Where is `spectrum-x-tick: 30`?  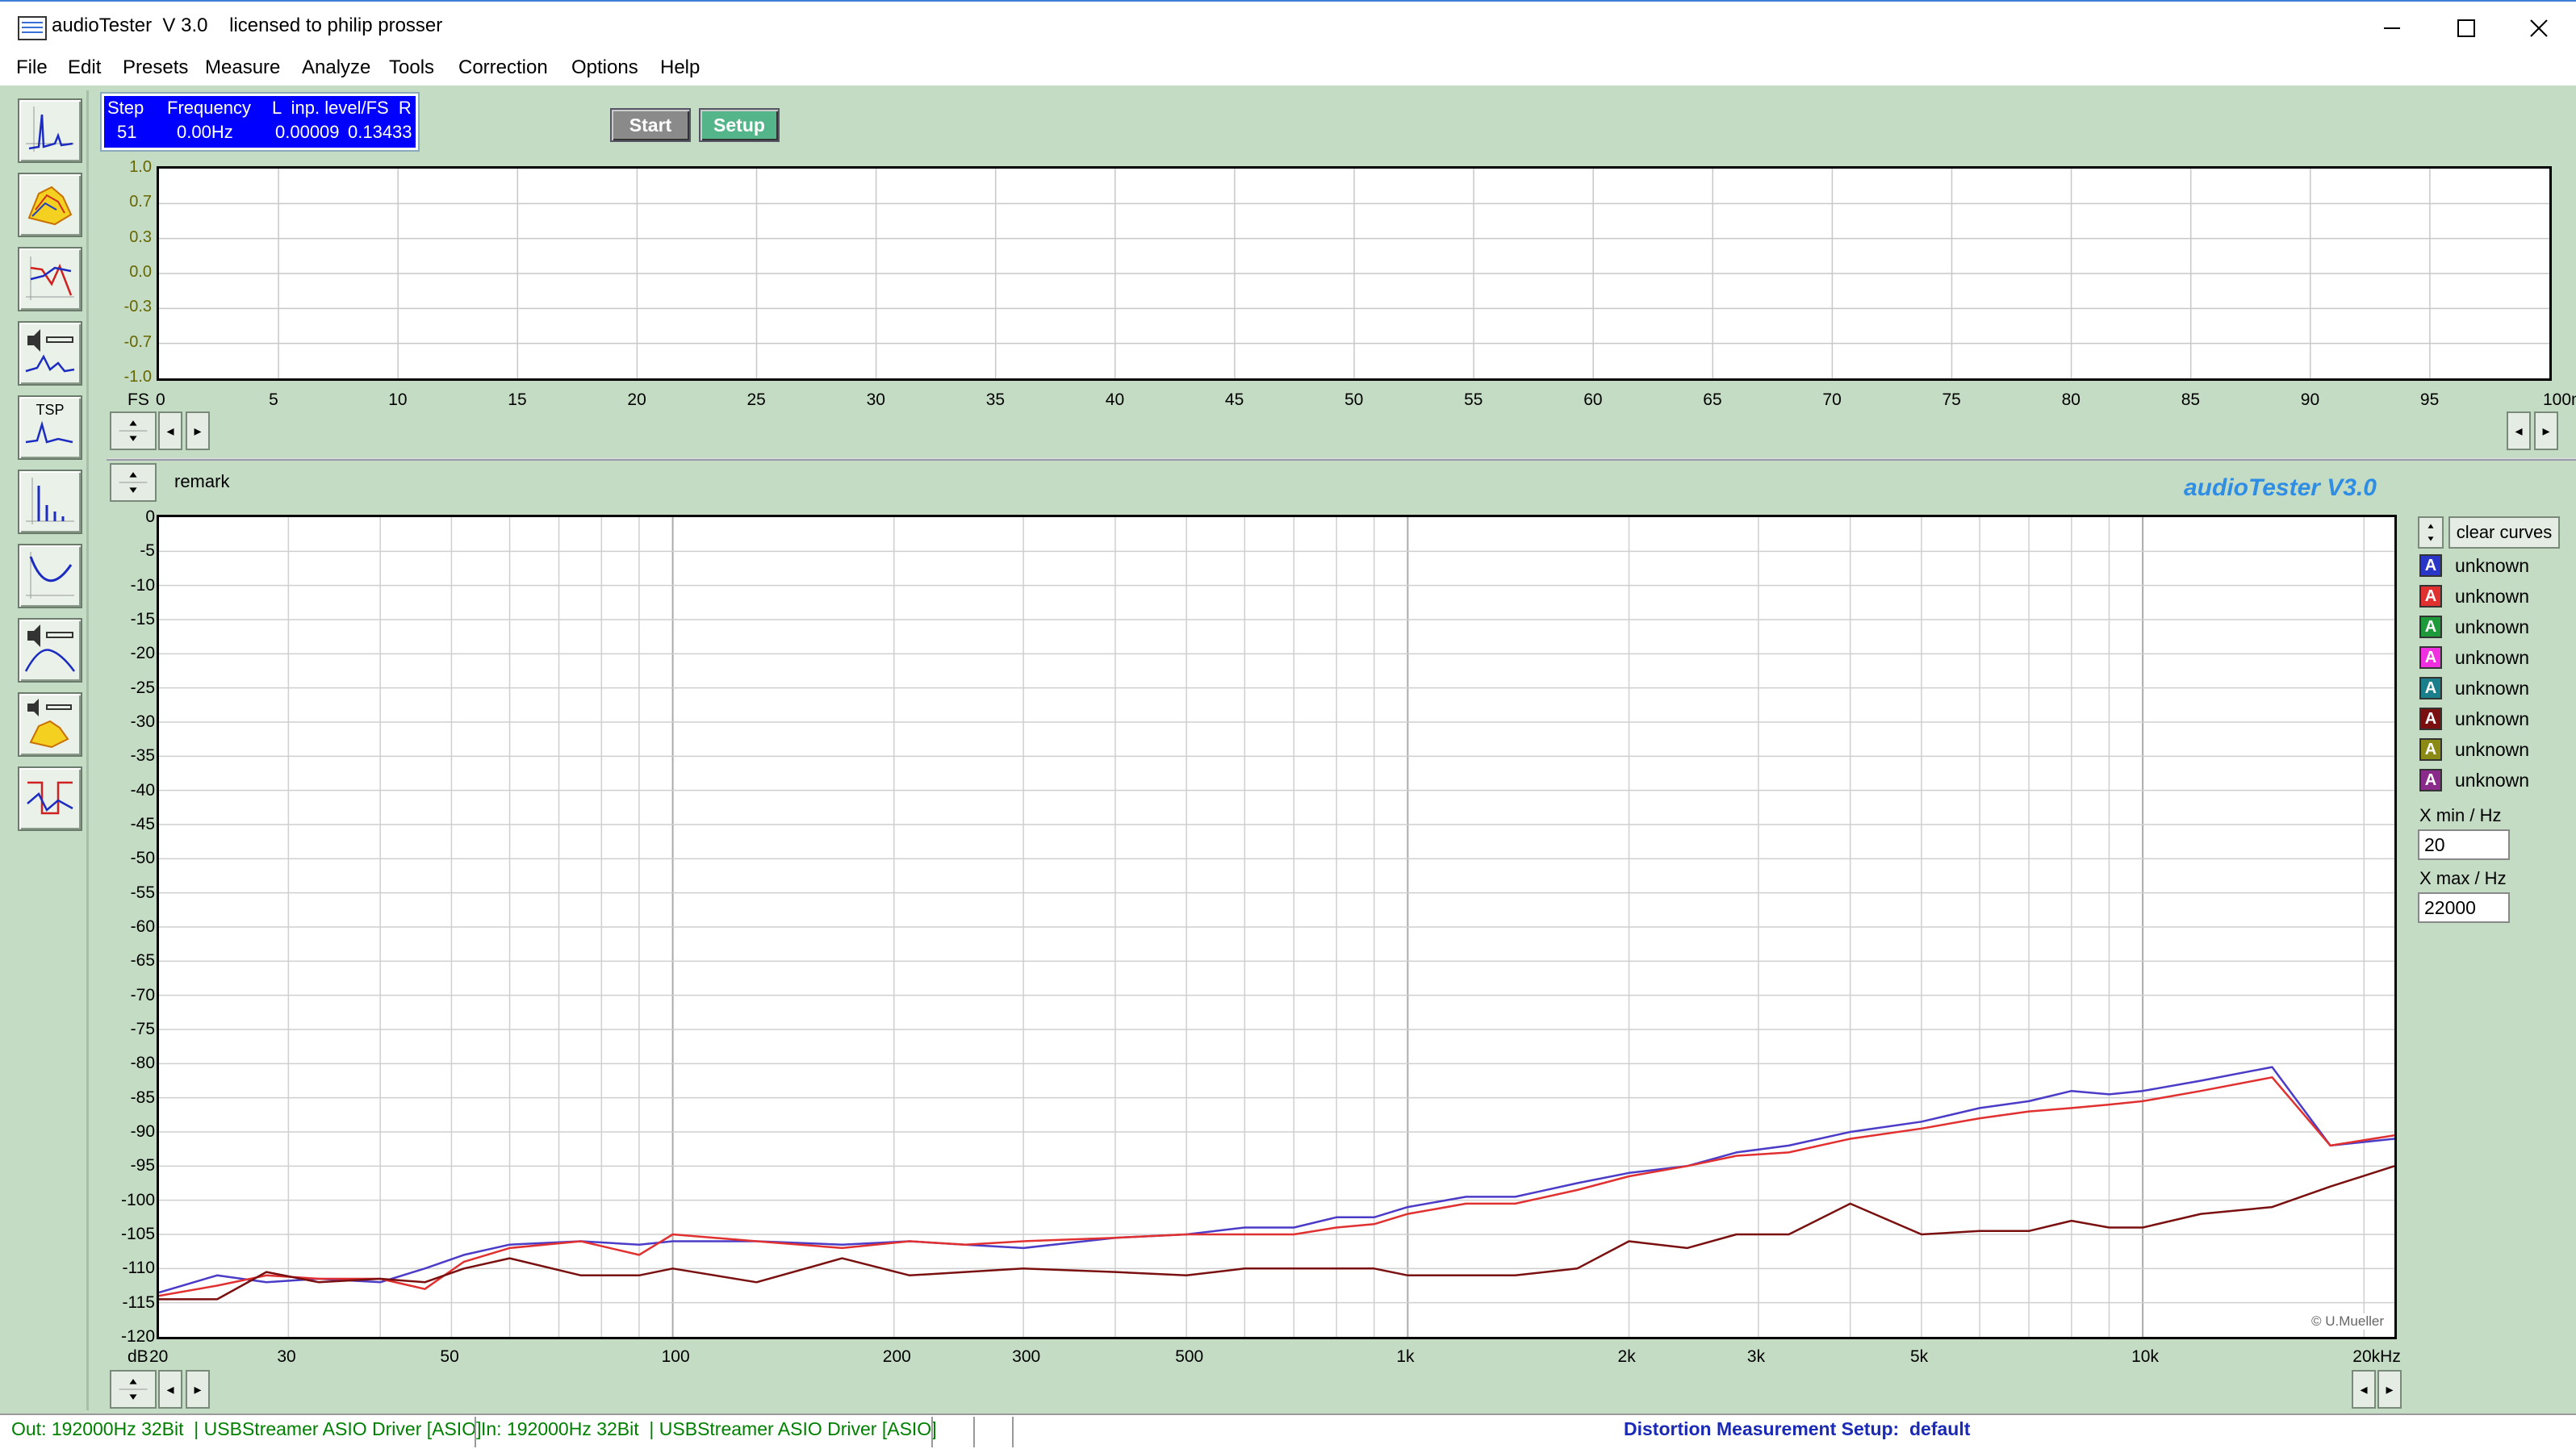 spectrum-x-tick: 30 is located at coordinates (286, 1356).